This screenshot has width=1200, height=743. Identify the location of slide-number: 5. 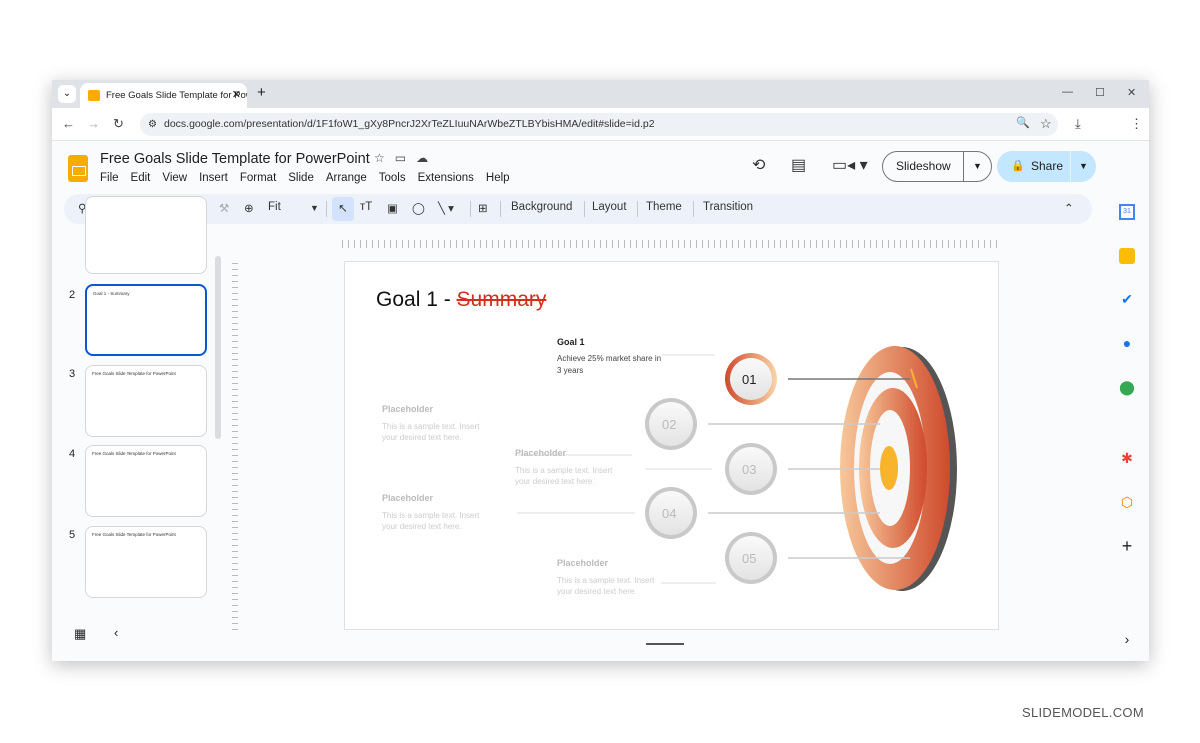
(72, 535).